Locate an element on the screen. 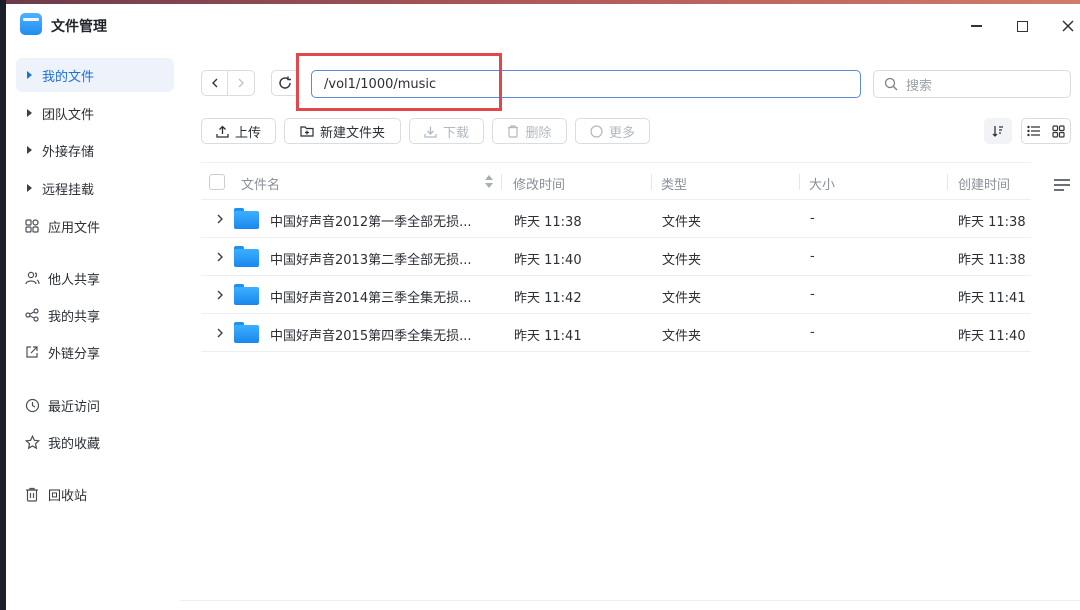 The width and height of the screenshot is (1080, 610). more-circle-icon is located at coordinates (596, 131).